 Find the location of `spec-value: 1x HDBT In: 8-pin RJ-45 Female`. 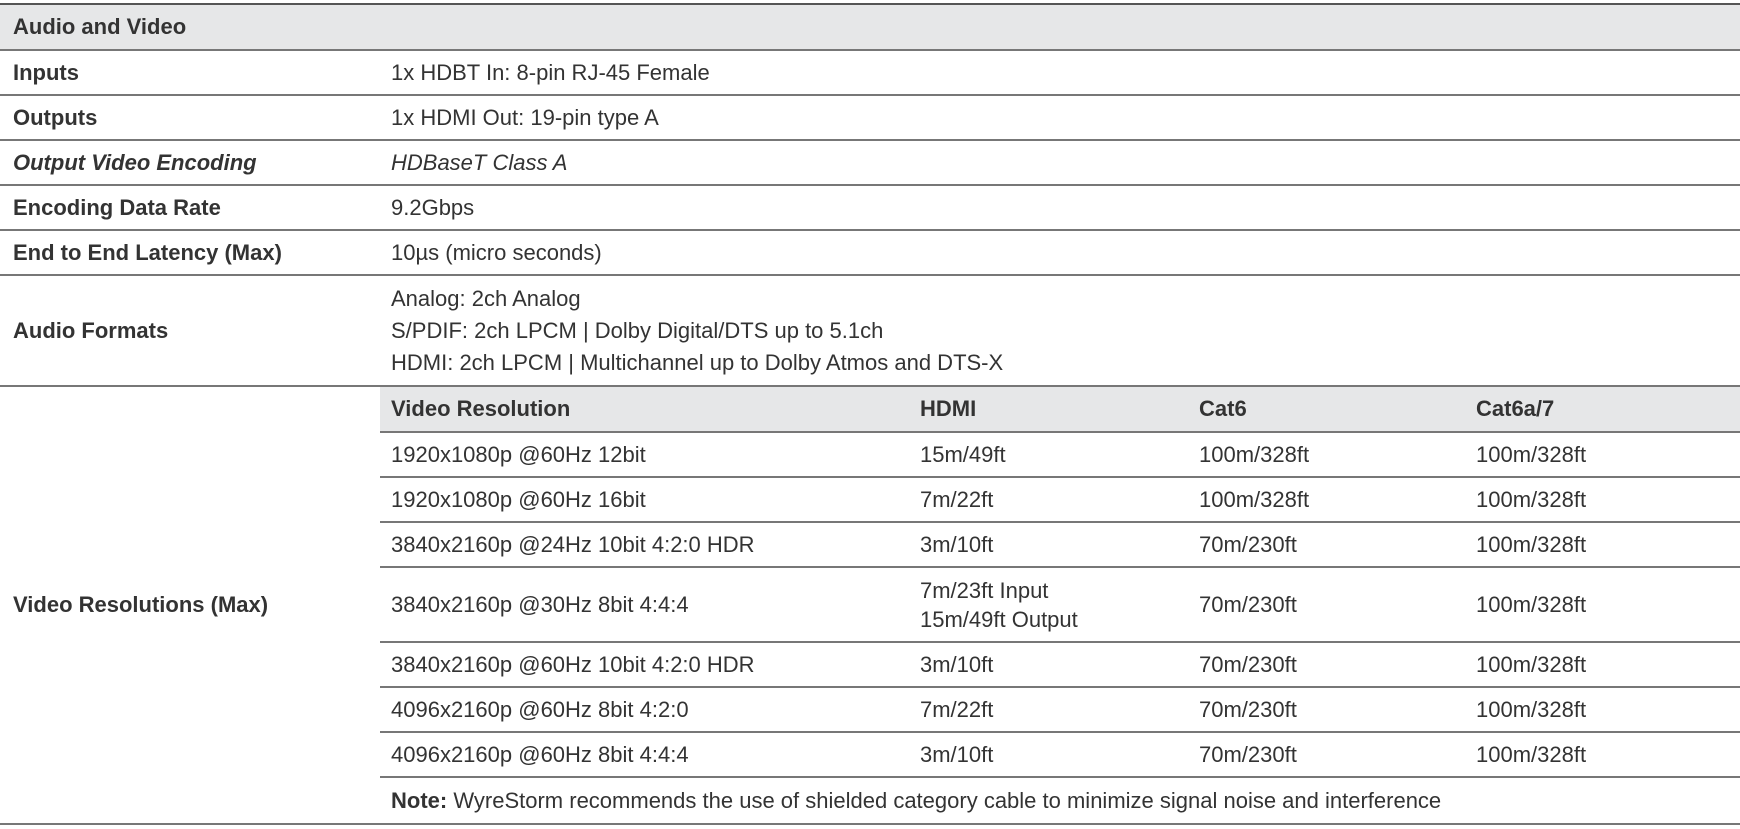

spec-value: 1x HDBT In: 8-pin RJ-45 Female is located at coordinates (550, 72).